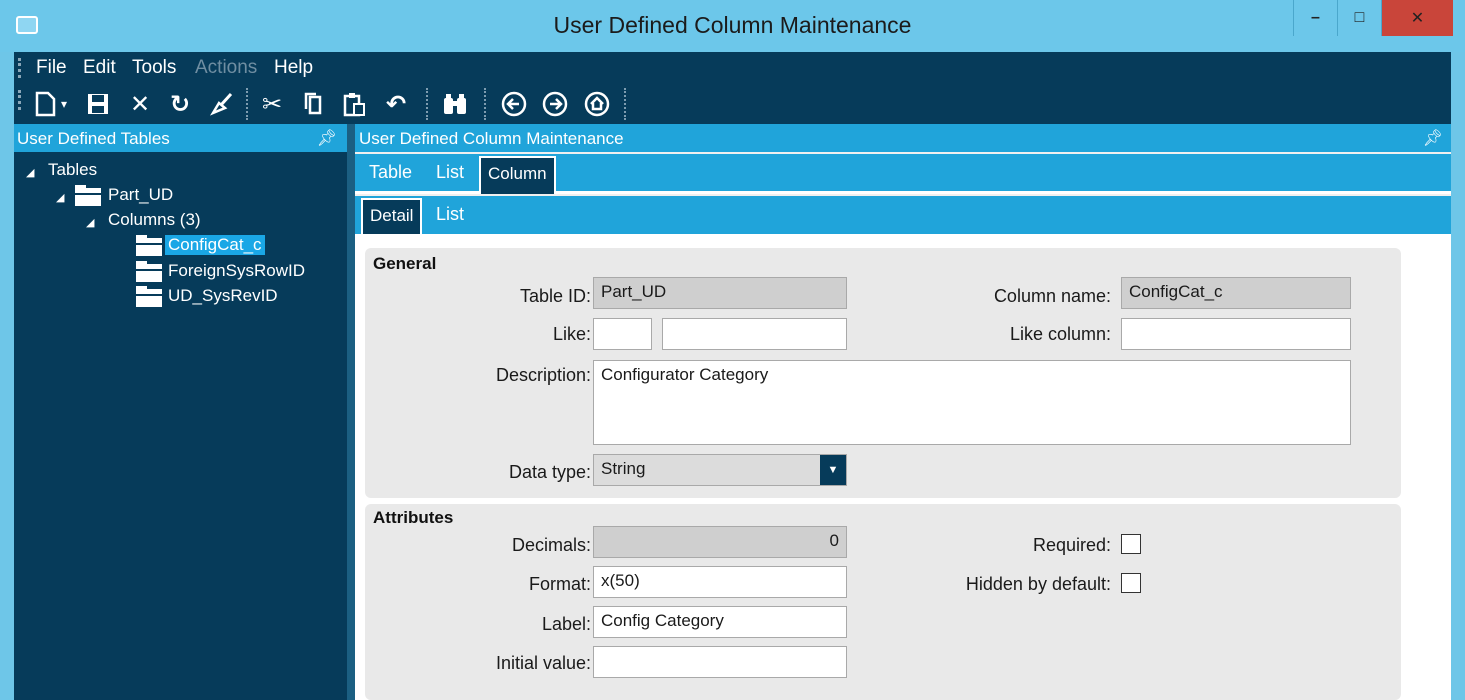  Describe the element at coordinates (1315, 18) in the screenshot. I see `minimize-button: –` at that location.